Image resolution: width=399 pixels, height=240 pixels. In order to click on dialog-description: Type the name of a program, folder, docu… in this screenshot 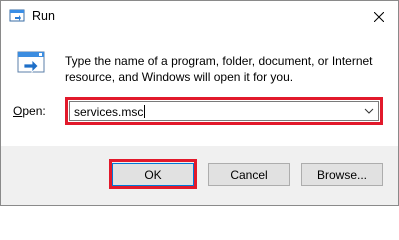, I will do `click(219, 69)`.